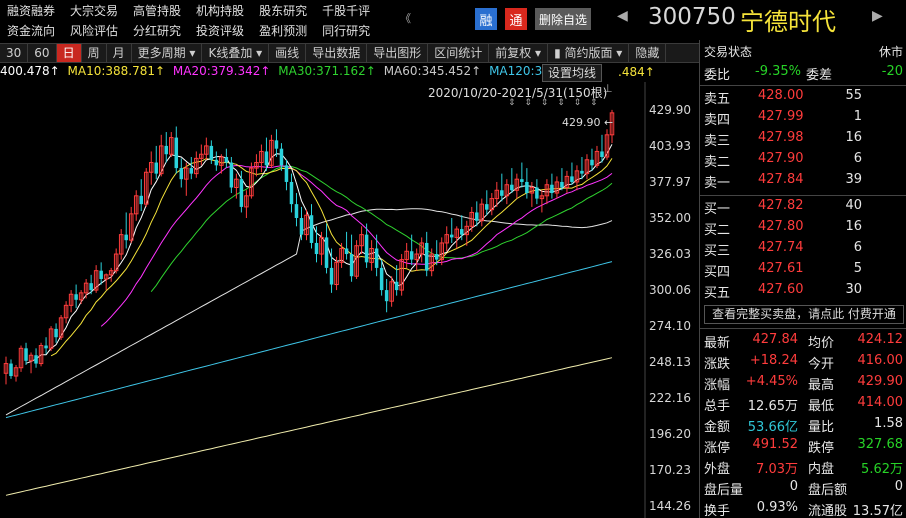 The image size is (906, 518). I want to click on top-menu-row-2: 资金流向 风险评估 分红研究 投资评级 盈利预测 同行研究, so click(210, 30).